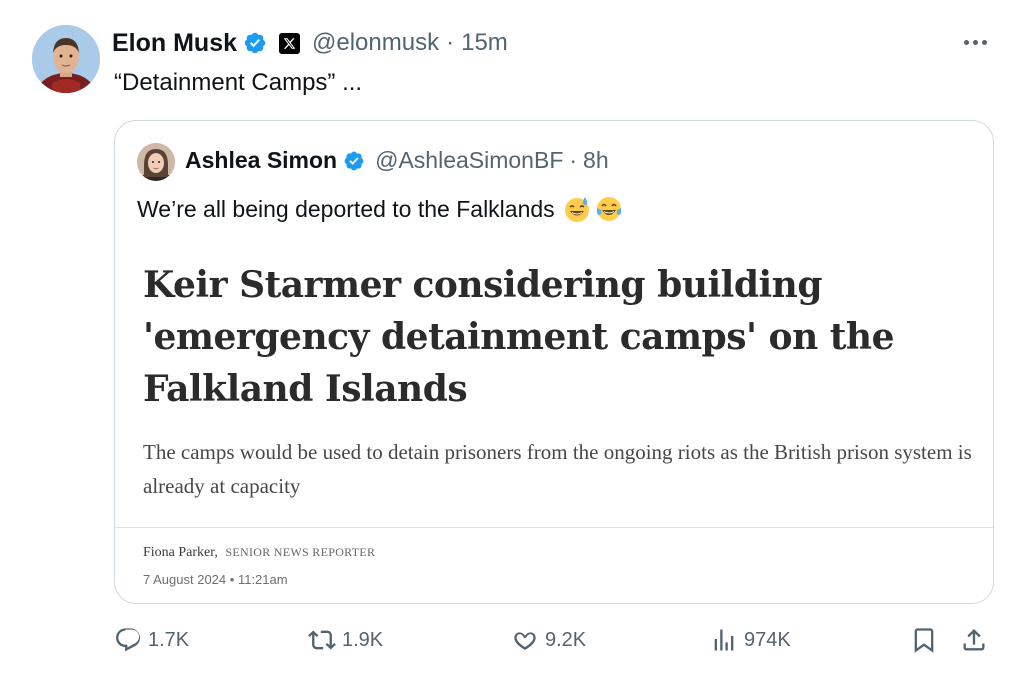 Image resolution: width=1028 pixels, height=682 pixels. What do you see at coordinates (169, 639) in the screenshot?
I see `reply-count: 1.7K` at bounding box center [169, 639].